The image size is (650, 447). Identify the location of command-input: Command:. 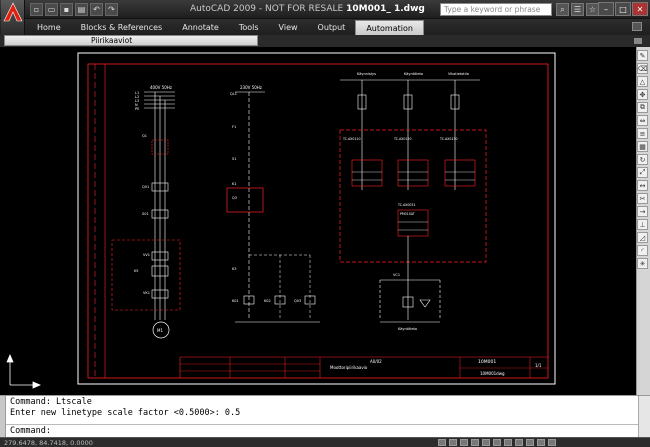
(322, 430).